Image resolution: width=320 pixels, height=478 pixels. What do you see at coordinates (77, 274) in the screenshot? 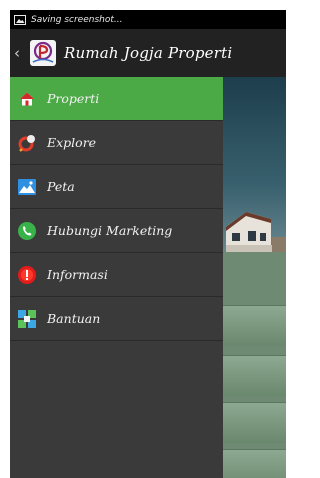
I see `drawer-item-label: Informasi` at bounding box center [77, 274].